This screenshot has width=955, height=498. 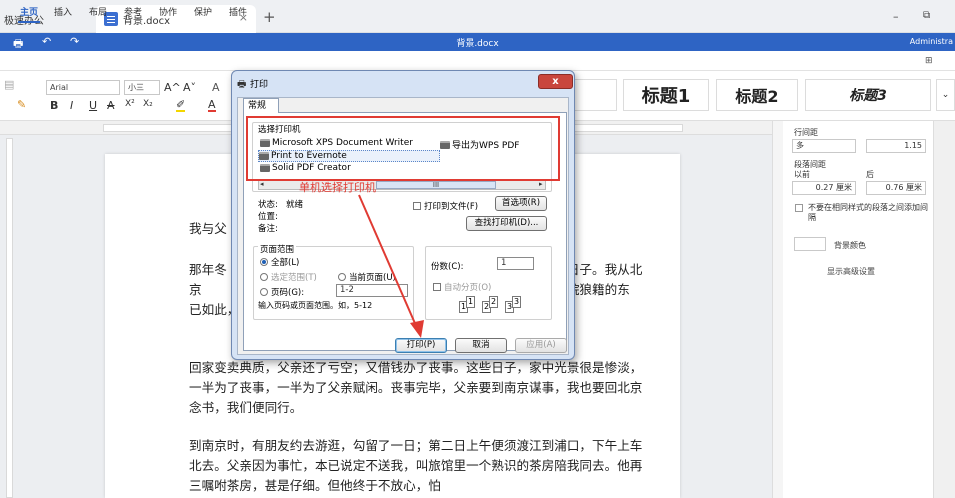 I want to click on range-selection-radio, so click(x=264, y=277).